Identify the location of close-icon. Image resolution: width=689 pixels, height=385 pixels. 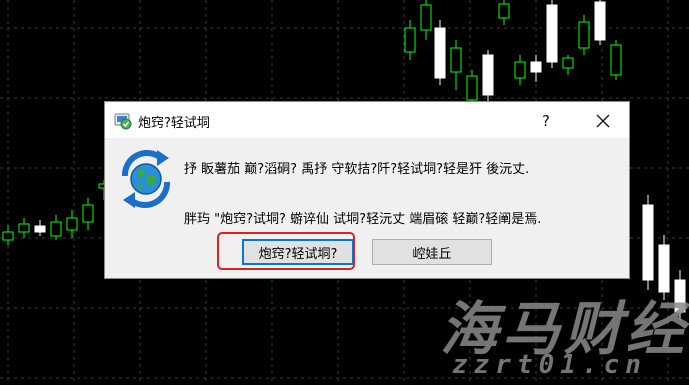
(603, 121).